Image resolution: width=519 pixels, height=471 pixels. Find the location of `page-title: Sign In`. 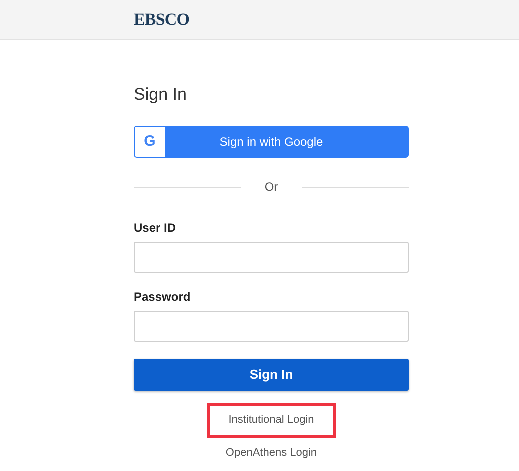

page-title: Sign In is located at coordinates (161, 95).